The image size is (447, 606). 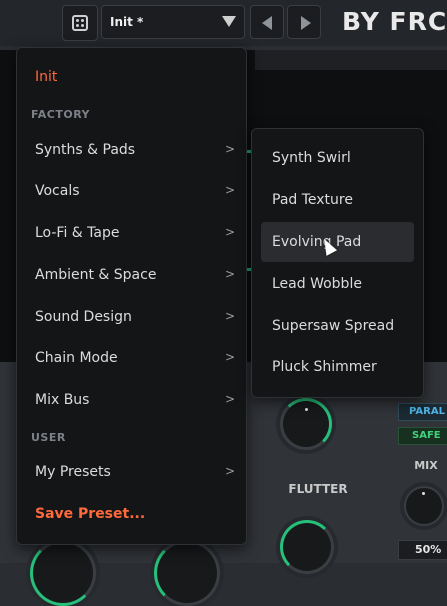 I want to click on submenu-item: Synth Swirl, so click(x=337, y=158).